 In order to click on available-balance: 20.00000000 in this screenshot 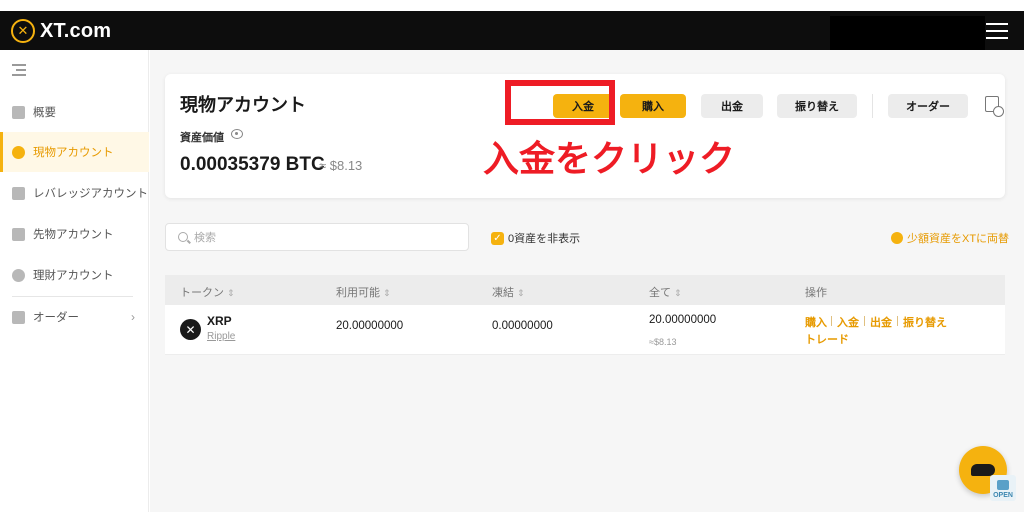, I will do `click(370, 326)`.